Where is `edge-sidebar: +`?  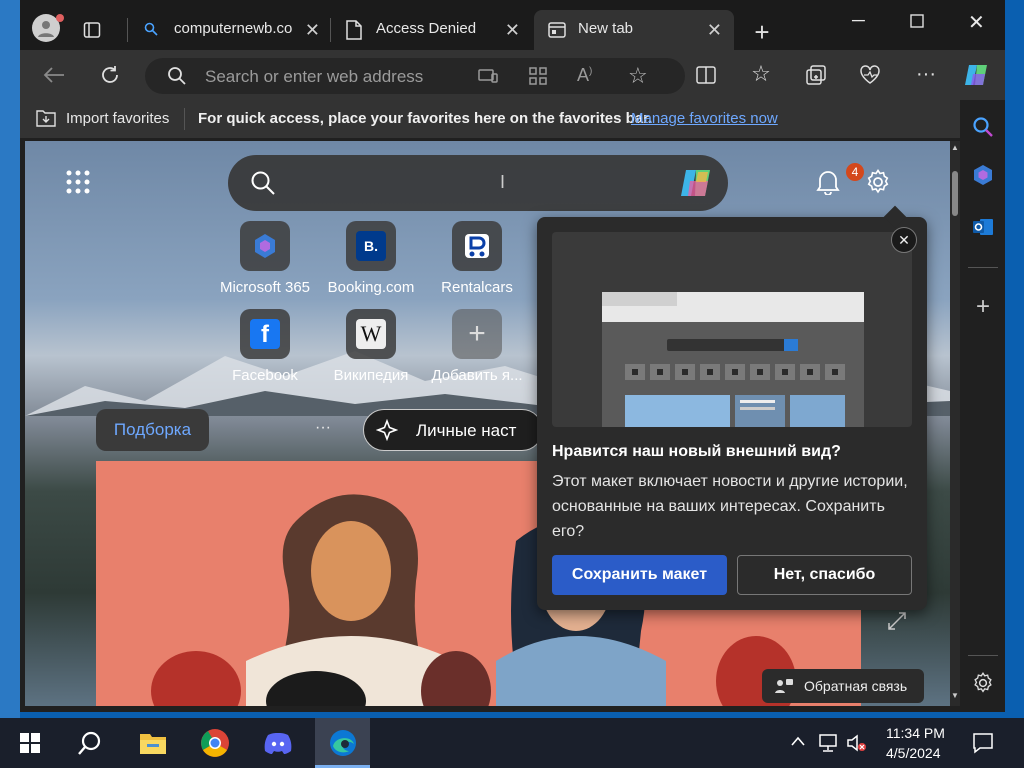 edge-sidebar: + is located at coordinates (982, 406).